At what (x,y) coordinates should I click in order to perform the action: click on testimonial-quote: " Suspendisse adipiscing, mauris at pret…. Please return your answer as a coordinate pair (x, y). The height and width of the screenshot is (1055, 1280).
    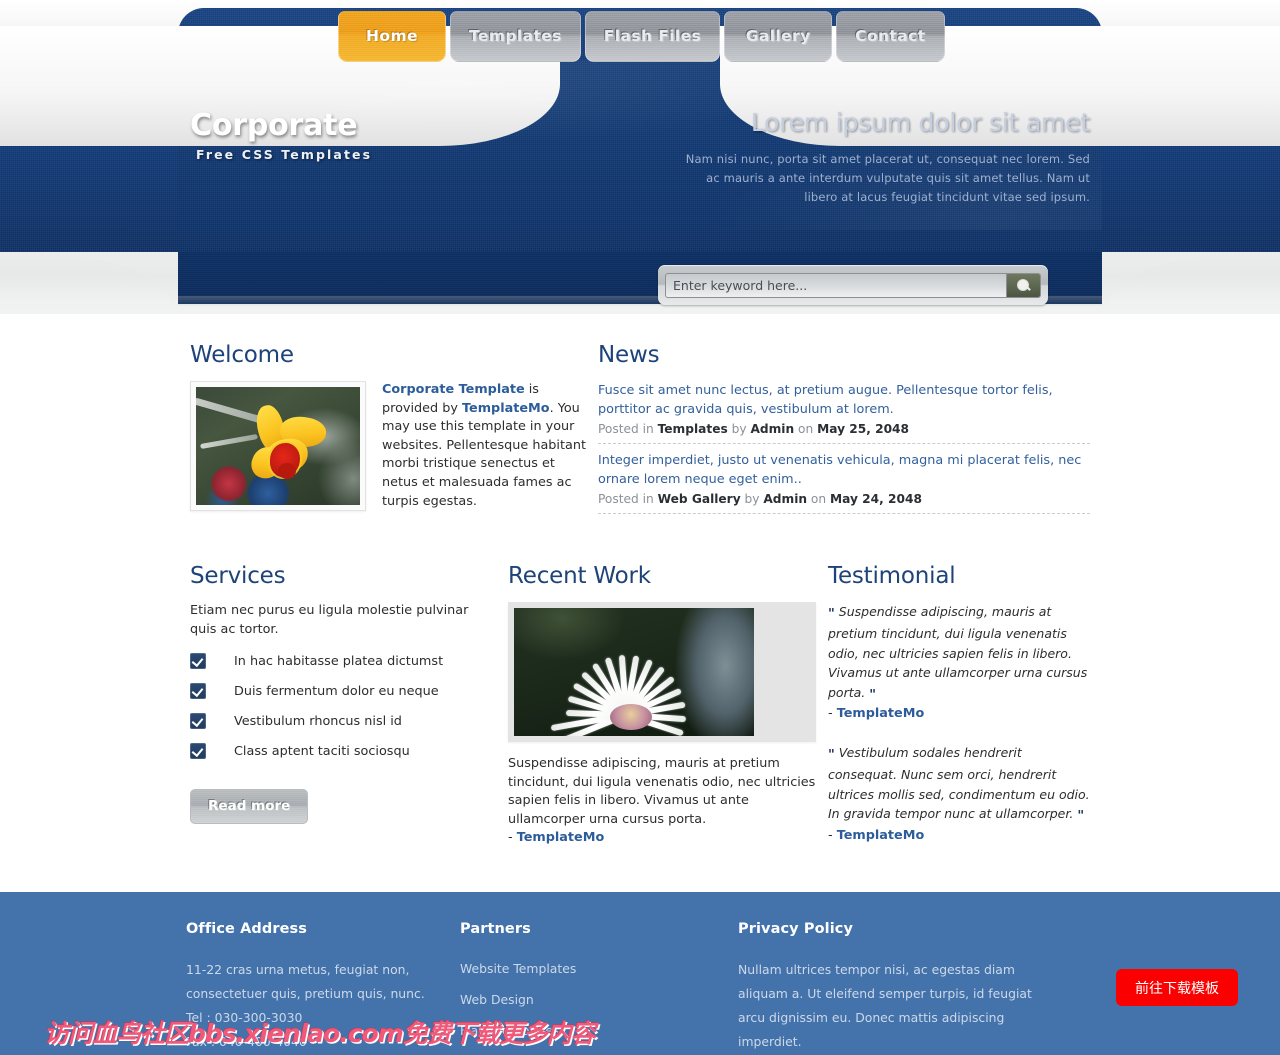
    Looking at the image, I should click on (959, 653).